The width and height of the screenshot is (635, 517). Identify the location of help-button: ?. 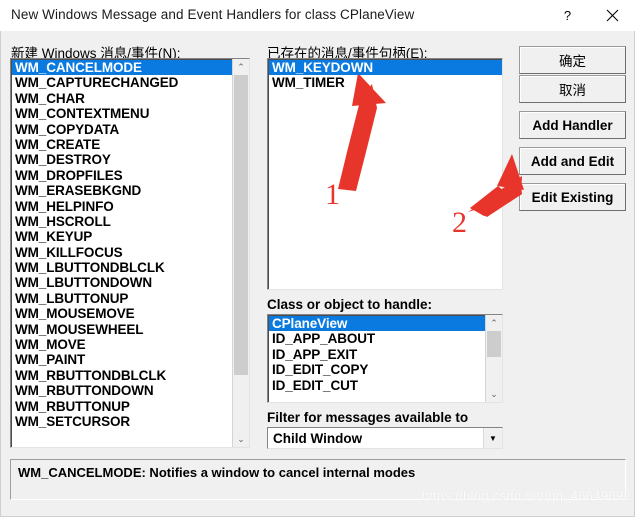
(567, 15).